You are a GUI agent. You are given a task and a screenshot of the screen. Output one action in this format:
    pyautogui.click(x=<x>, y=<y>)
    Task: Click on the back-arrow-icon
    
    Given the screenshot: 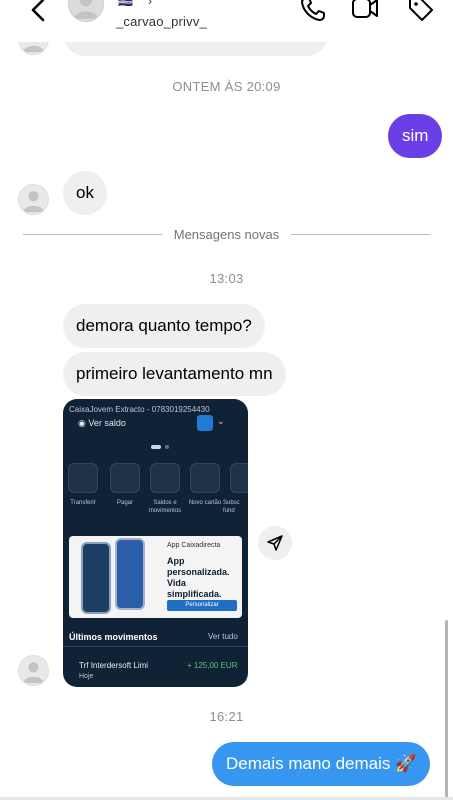 What is the action you would take?
    pyautogui.click(x=39, y=13)
    